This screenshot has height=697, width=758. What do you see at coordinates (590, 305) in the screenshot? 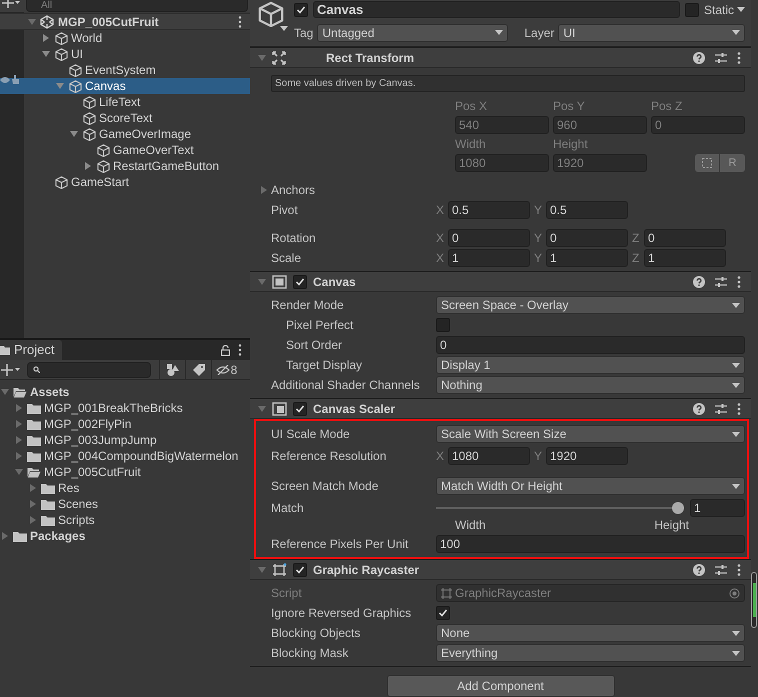
I see `dropdown: Screen Space - Overlay` at bounding box center [590, 305].